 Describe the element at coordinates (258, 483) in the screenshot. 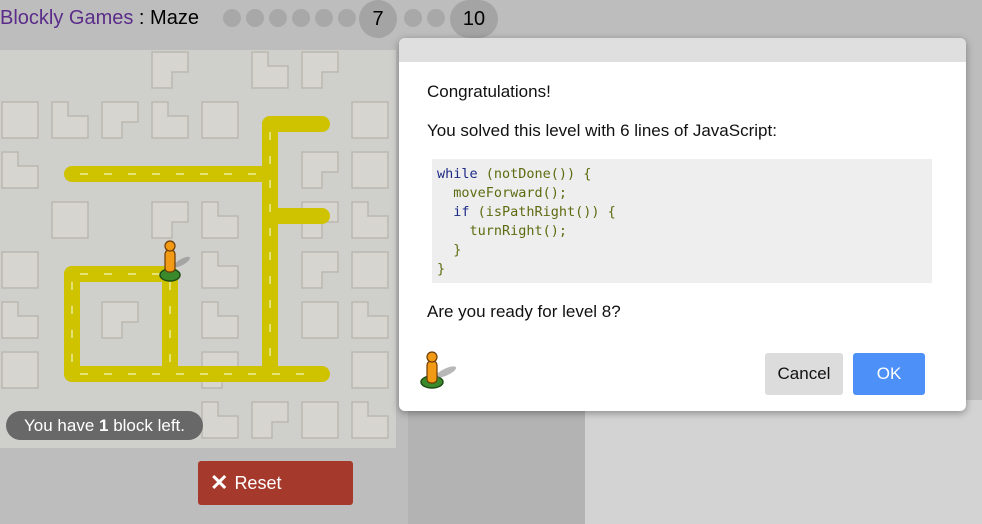

I see `reset-label: Reset` at that location.